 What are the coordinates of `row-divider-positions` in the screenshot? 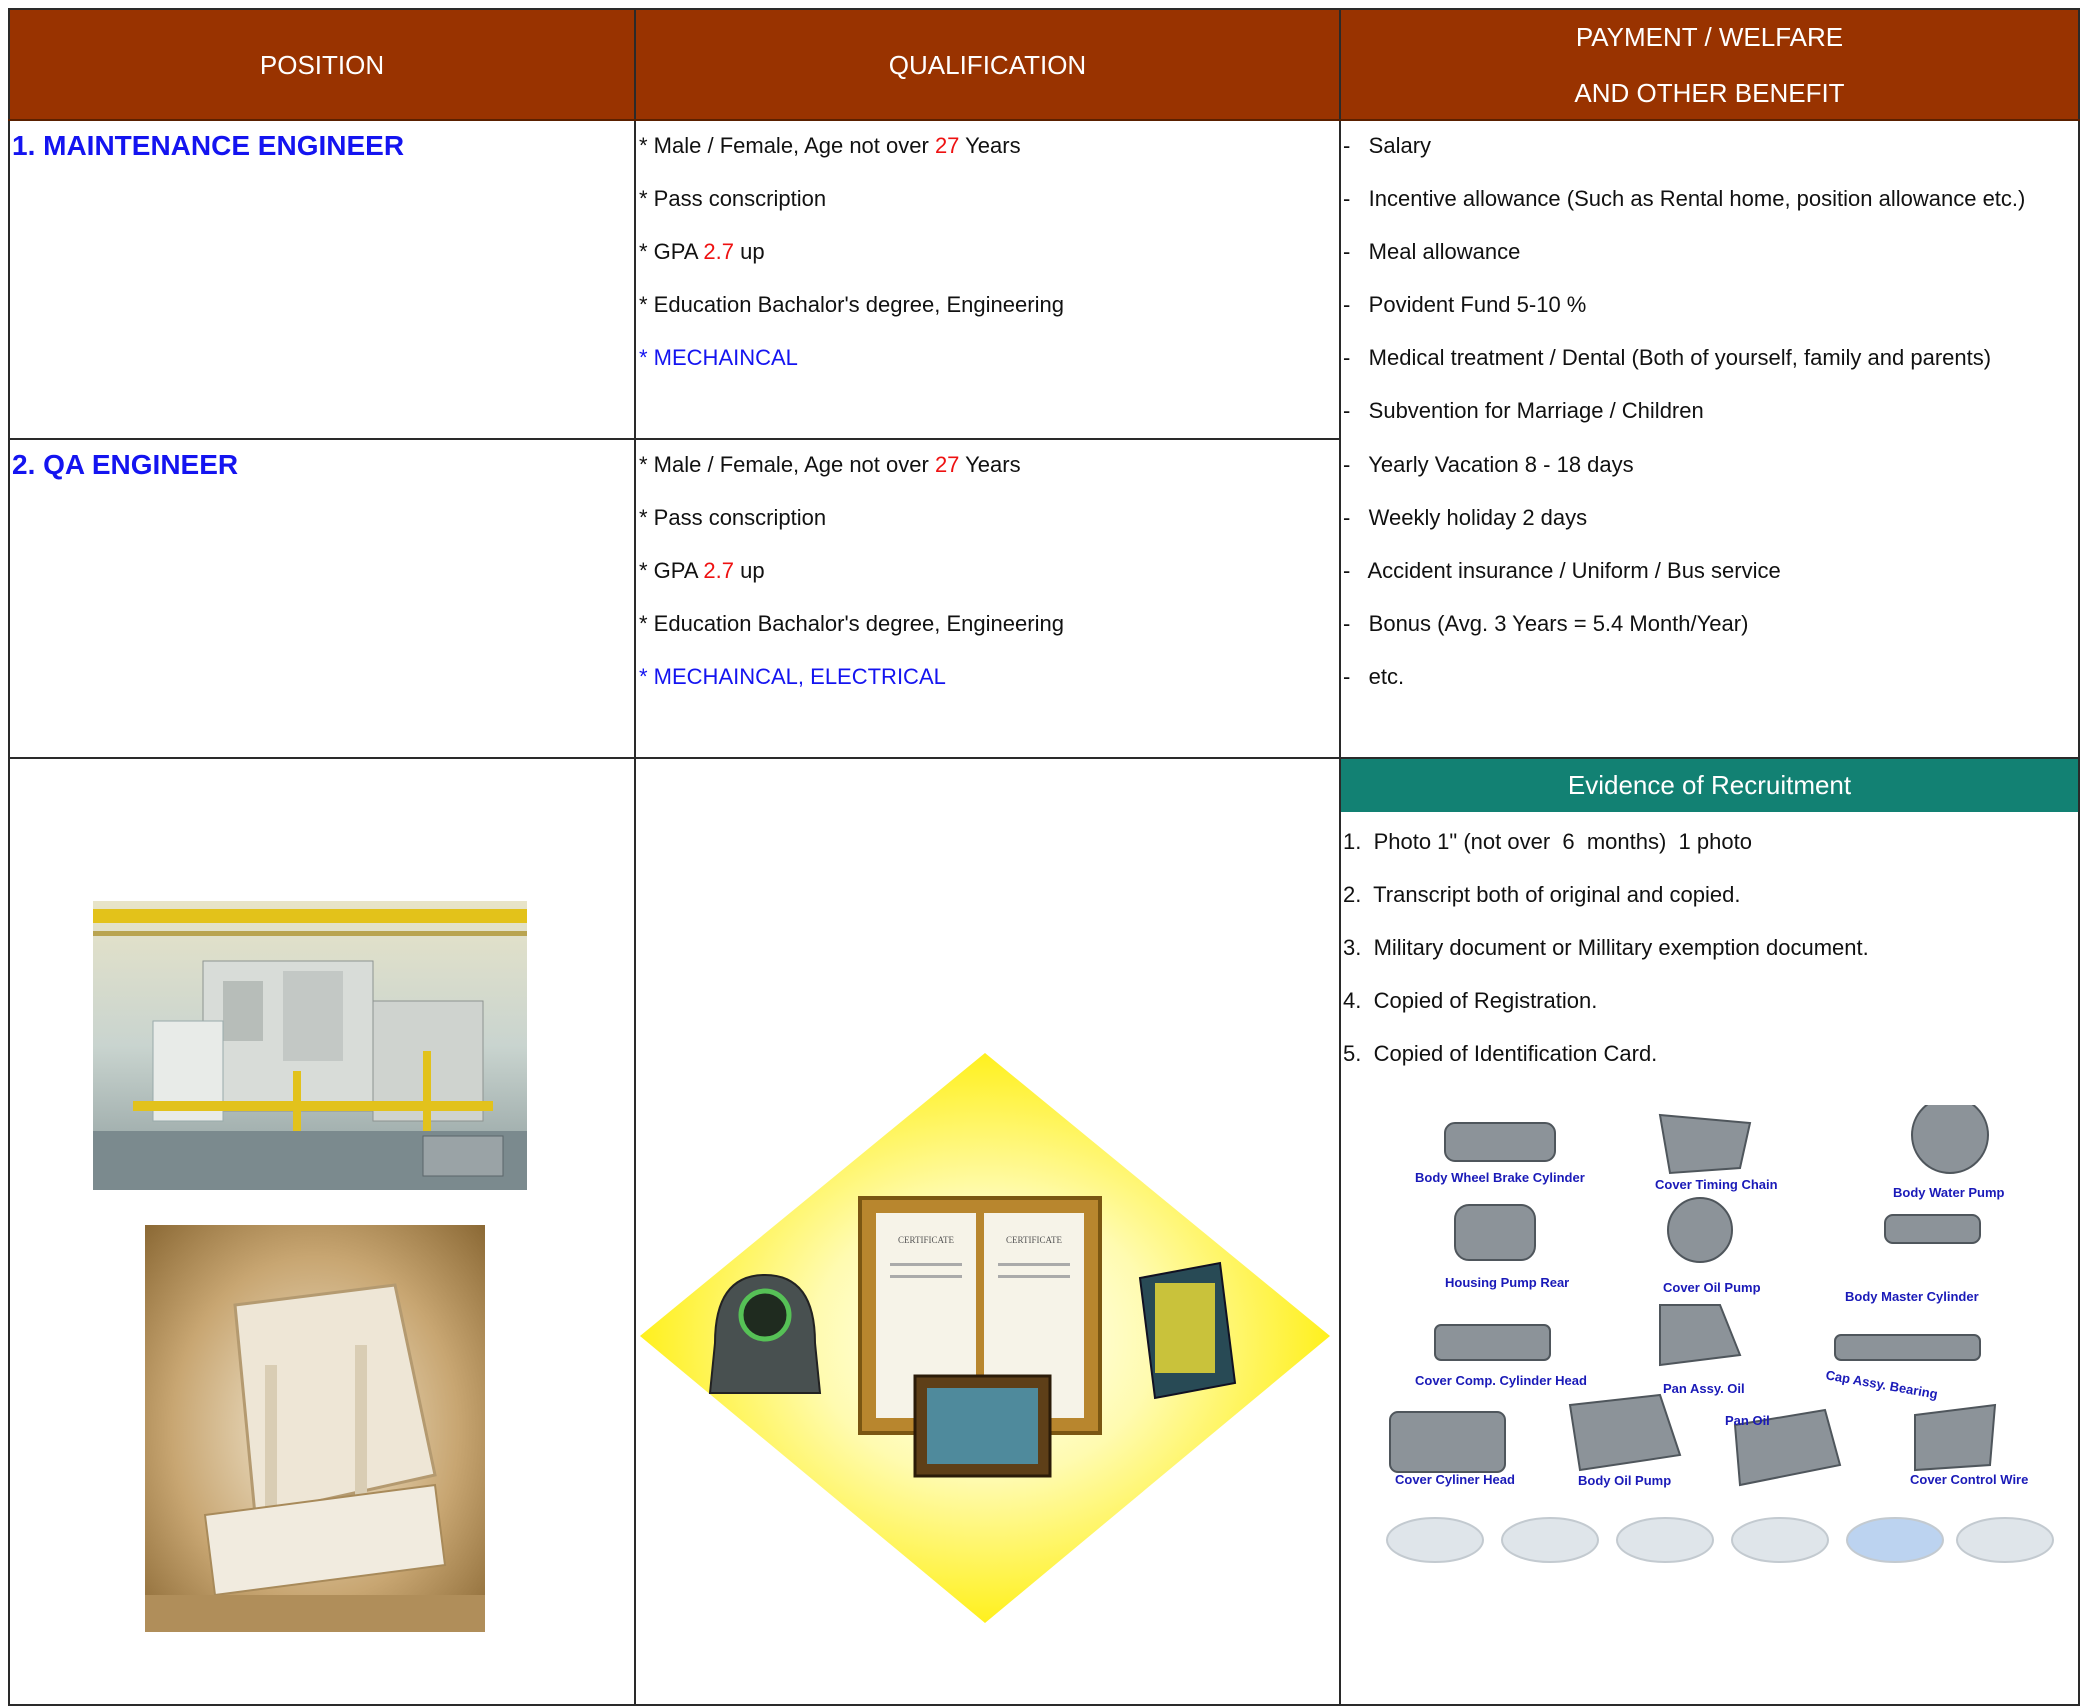 It's located at (674, 439).